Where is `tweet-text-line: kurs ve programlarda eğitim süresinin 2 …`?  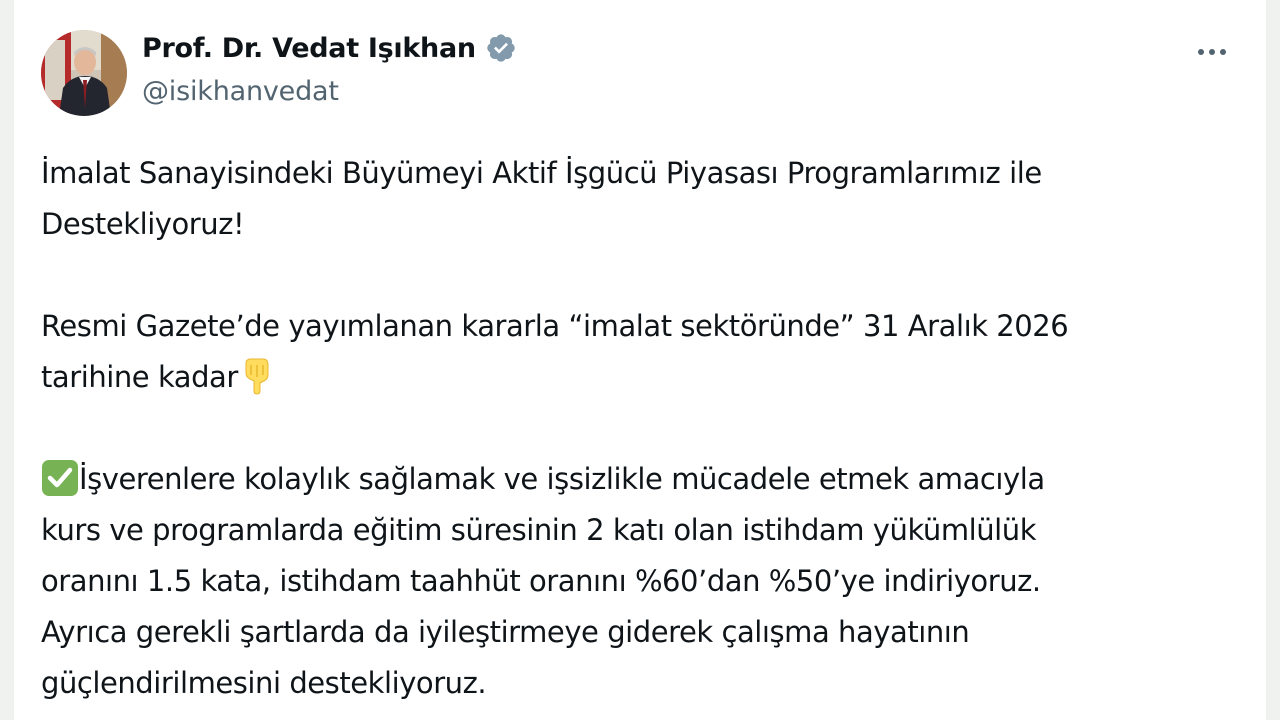 tweet-text-line: kurs ve programlarda eğitim süresinin 2 … is located at coordinates (539, 530).